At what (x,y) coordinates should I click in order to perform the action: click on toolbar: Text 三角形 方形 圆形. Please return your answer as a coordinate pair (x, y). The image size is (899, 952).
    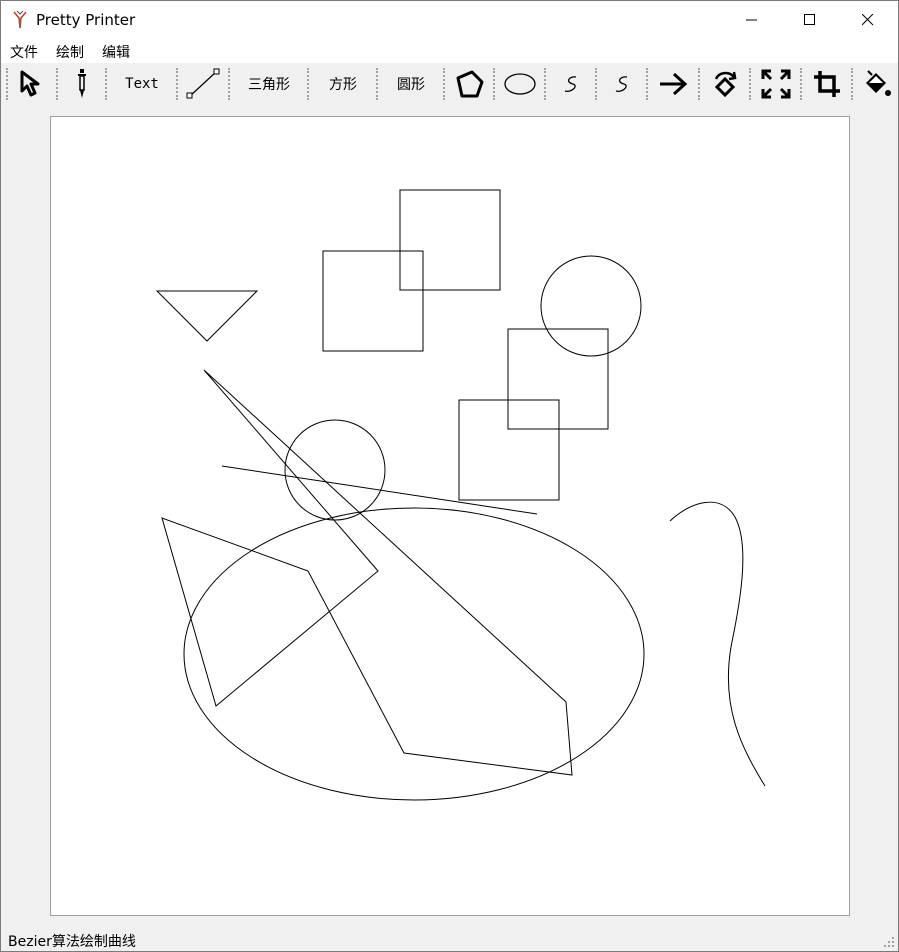
    Looking at the image, I should click on (449, 84).